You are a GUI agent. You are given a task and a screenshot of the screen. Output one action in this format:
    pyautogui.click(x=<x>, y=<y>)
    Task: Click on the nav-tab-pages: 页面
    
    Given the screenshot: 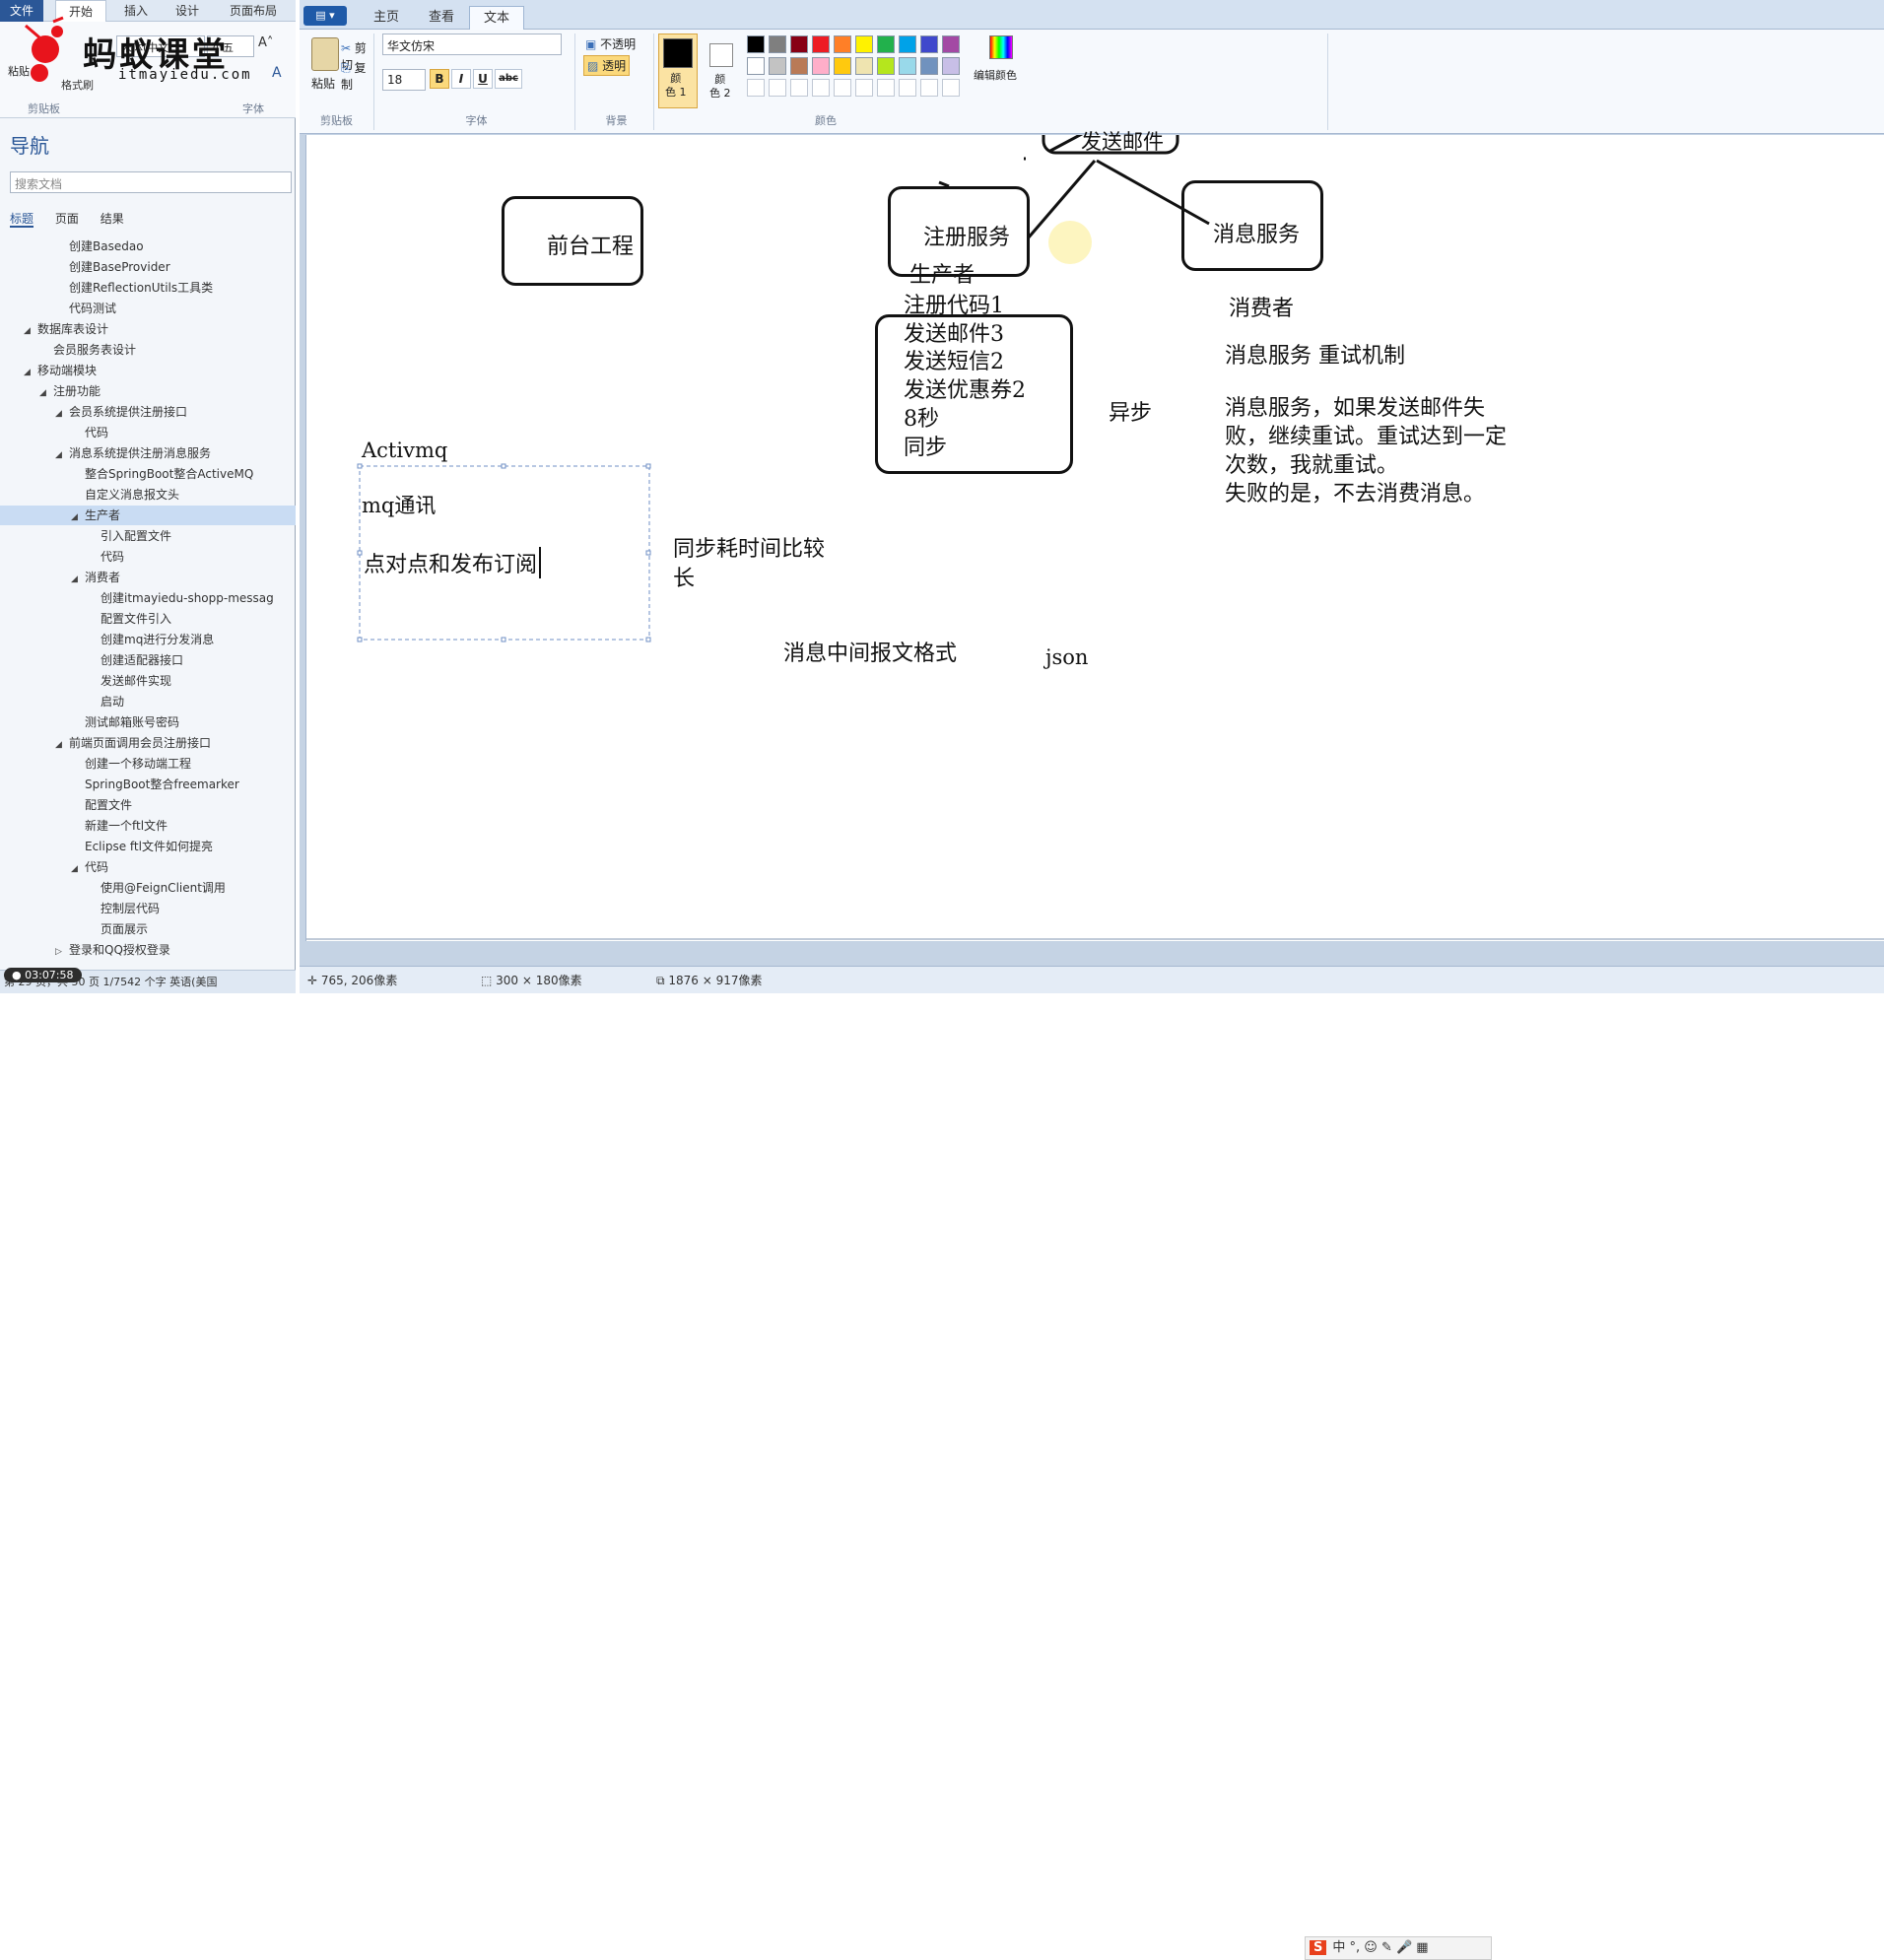 What is the action you would take?
    pyautogui.click(x=67, y=219)
    